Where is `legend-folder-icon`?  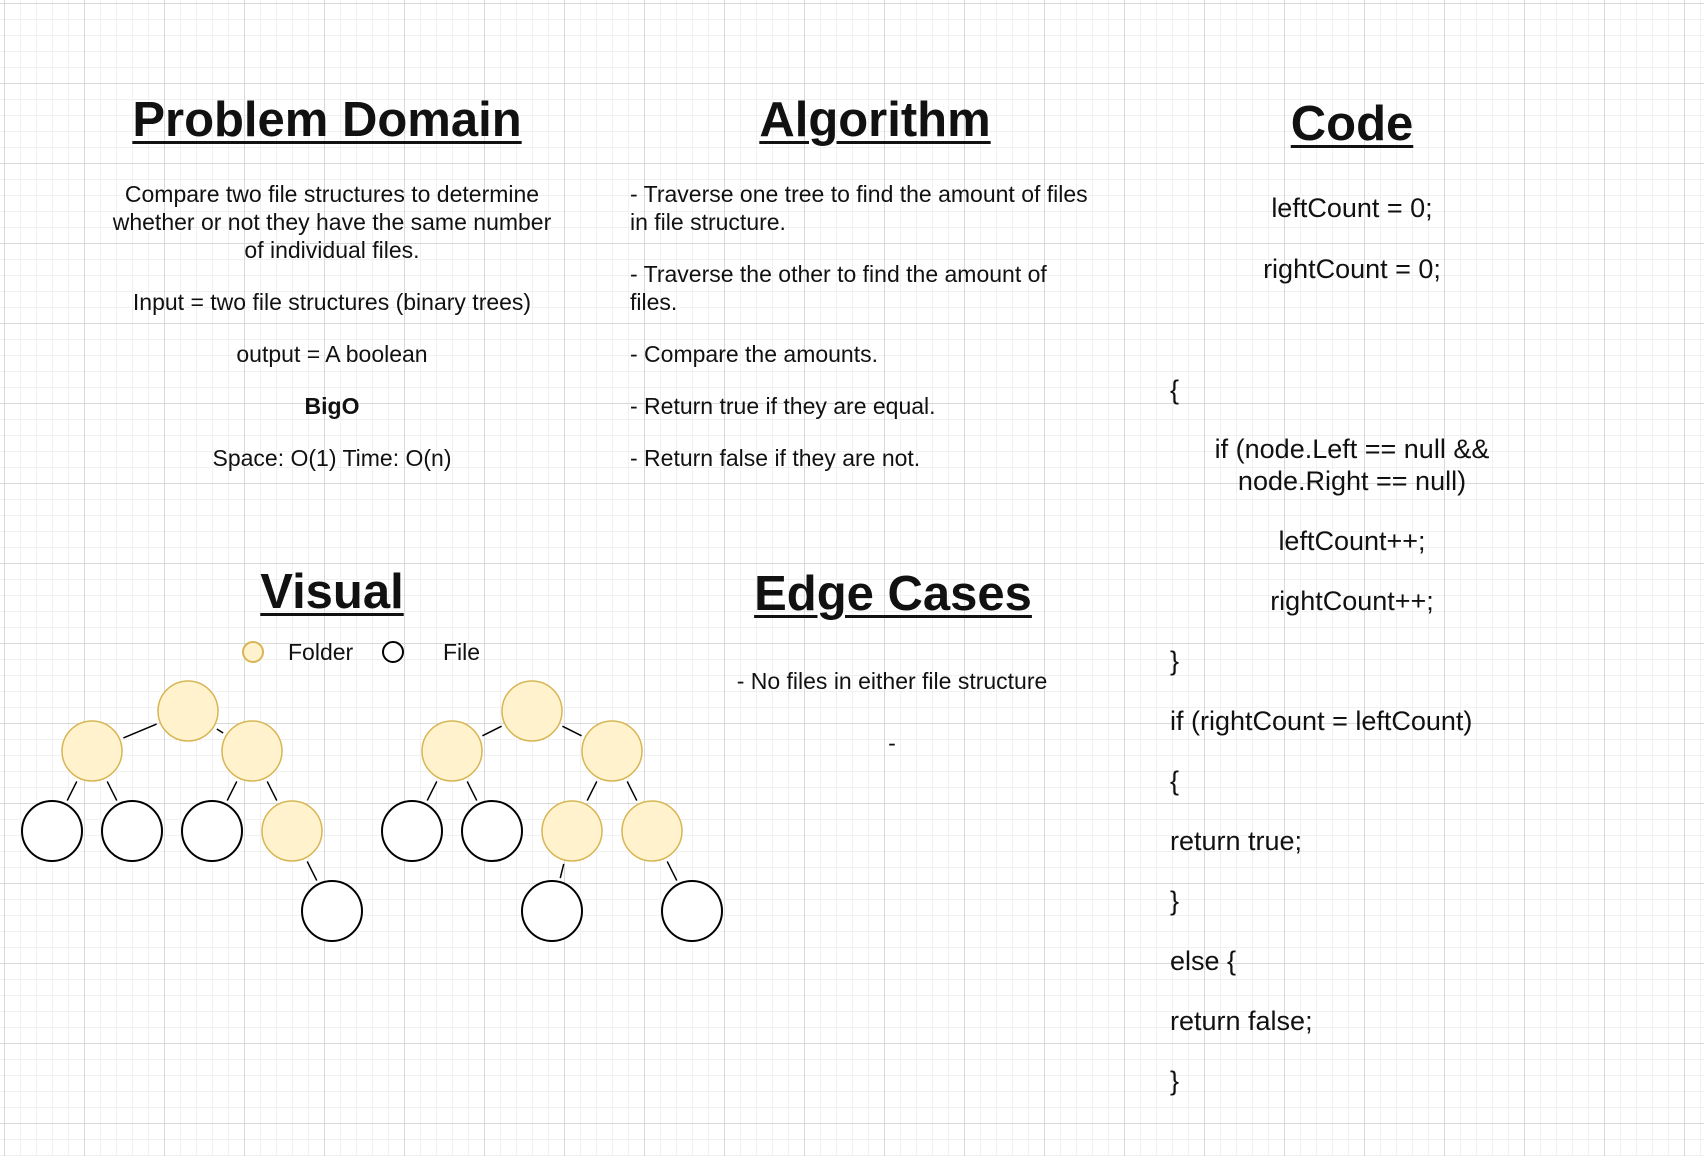
legend-folder-icon is located at coordinates (253, 652).